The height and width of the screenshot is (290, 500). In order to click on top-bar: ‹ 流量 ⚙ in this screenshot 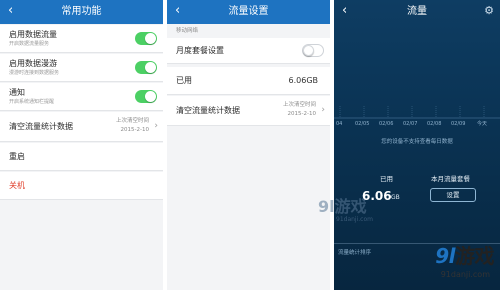, I will do `click(417, 12)`.